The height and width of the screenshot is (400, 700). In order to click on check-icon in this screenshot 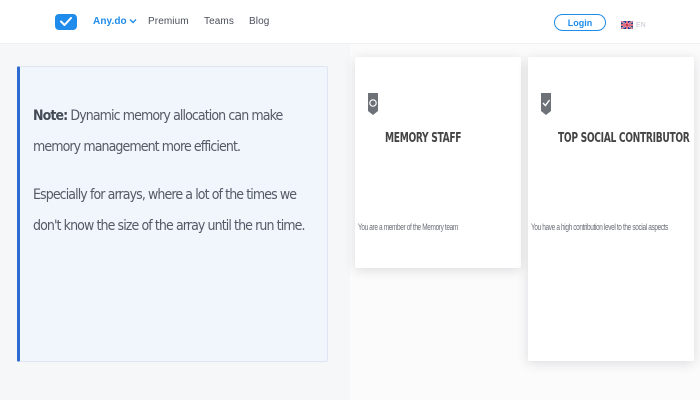, I will do `click(66, 22)`.